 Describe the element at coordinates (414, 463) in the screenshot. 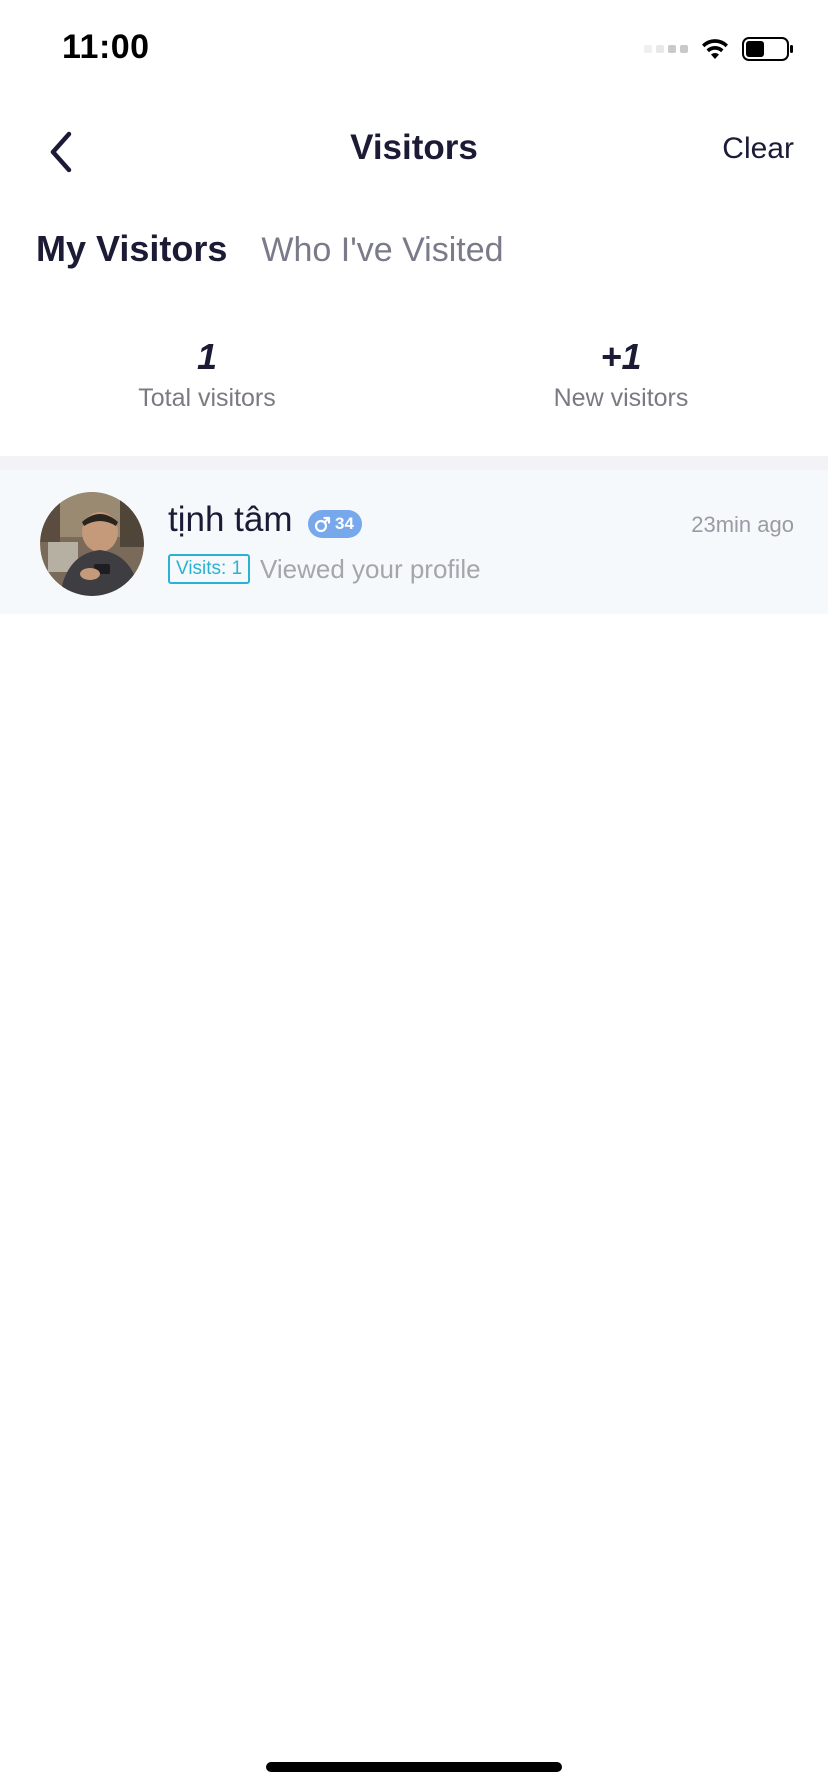

I see `section-divider` at that location.